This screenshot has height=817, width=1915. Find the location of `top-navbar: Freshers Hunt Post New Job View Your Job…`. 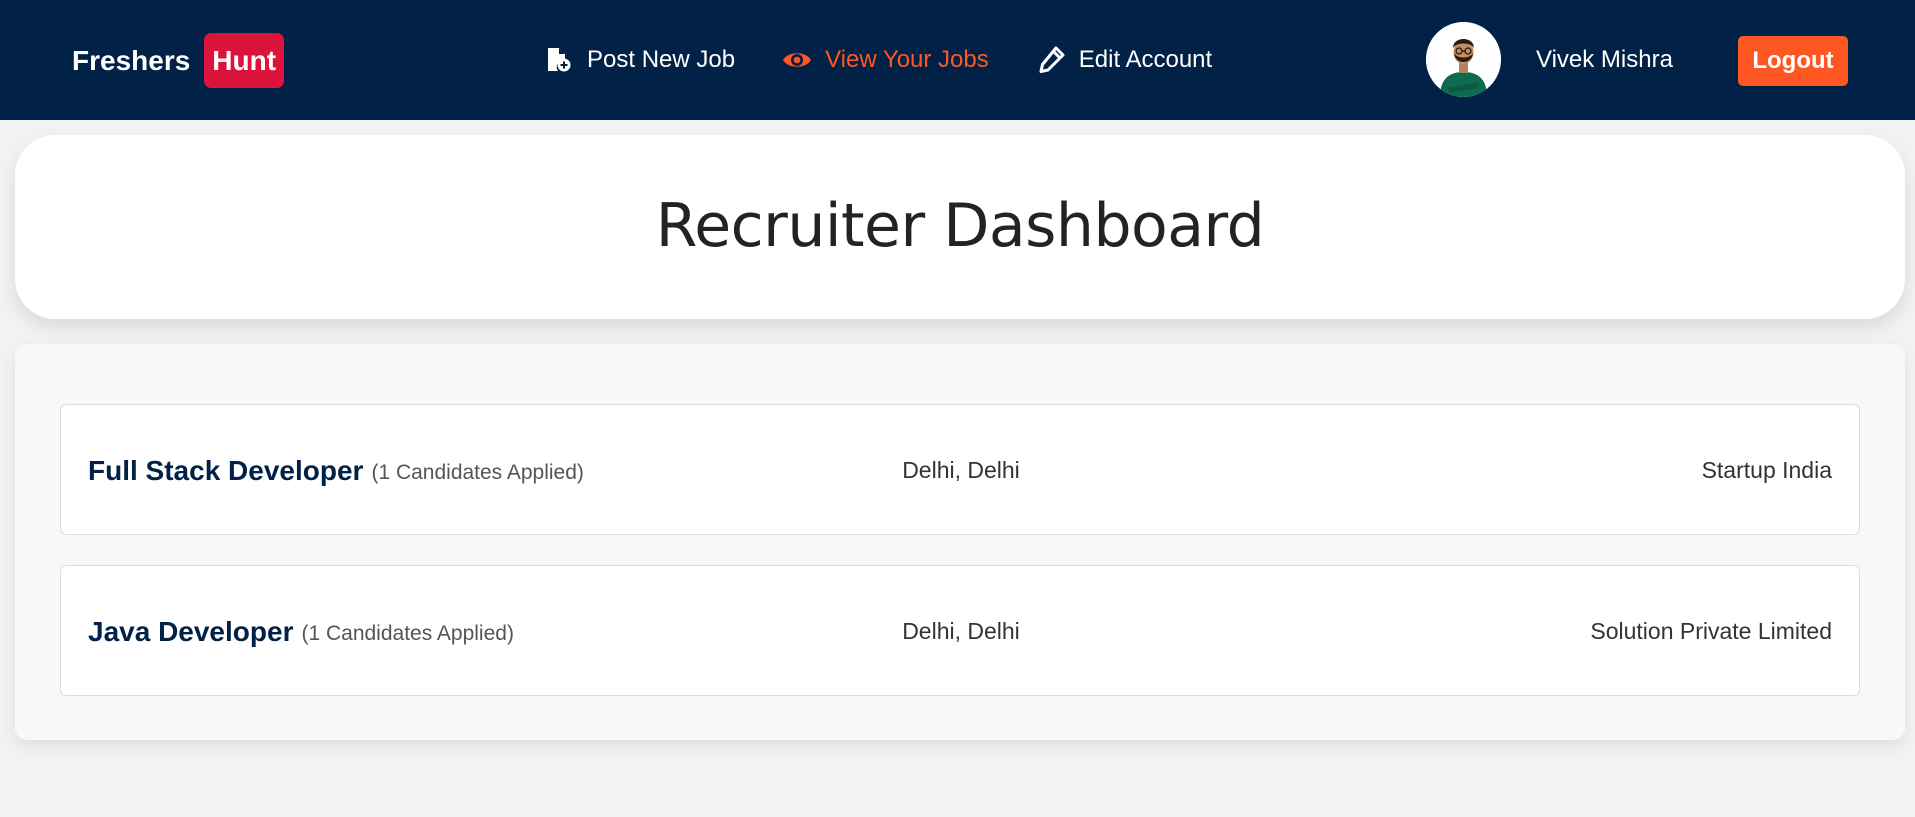

top-navbar: Freshers Hunt Post New Job View Your Job… is located at coordinates (957, 60).